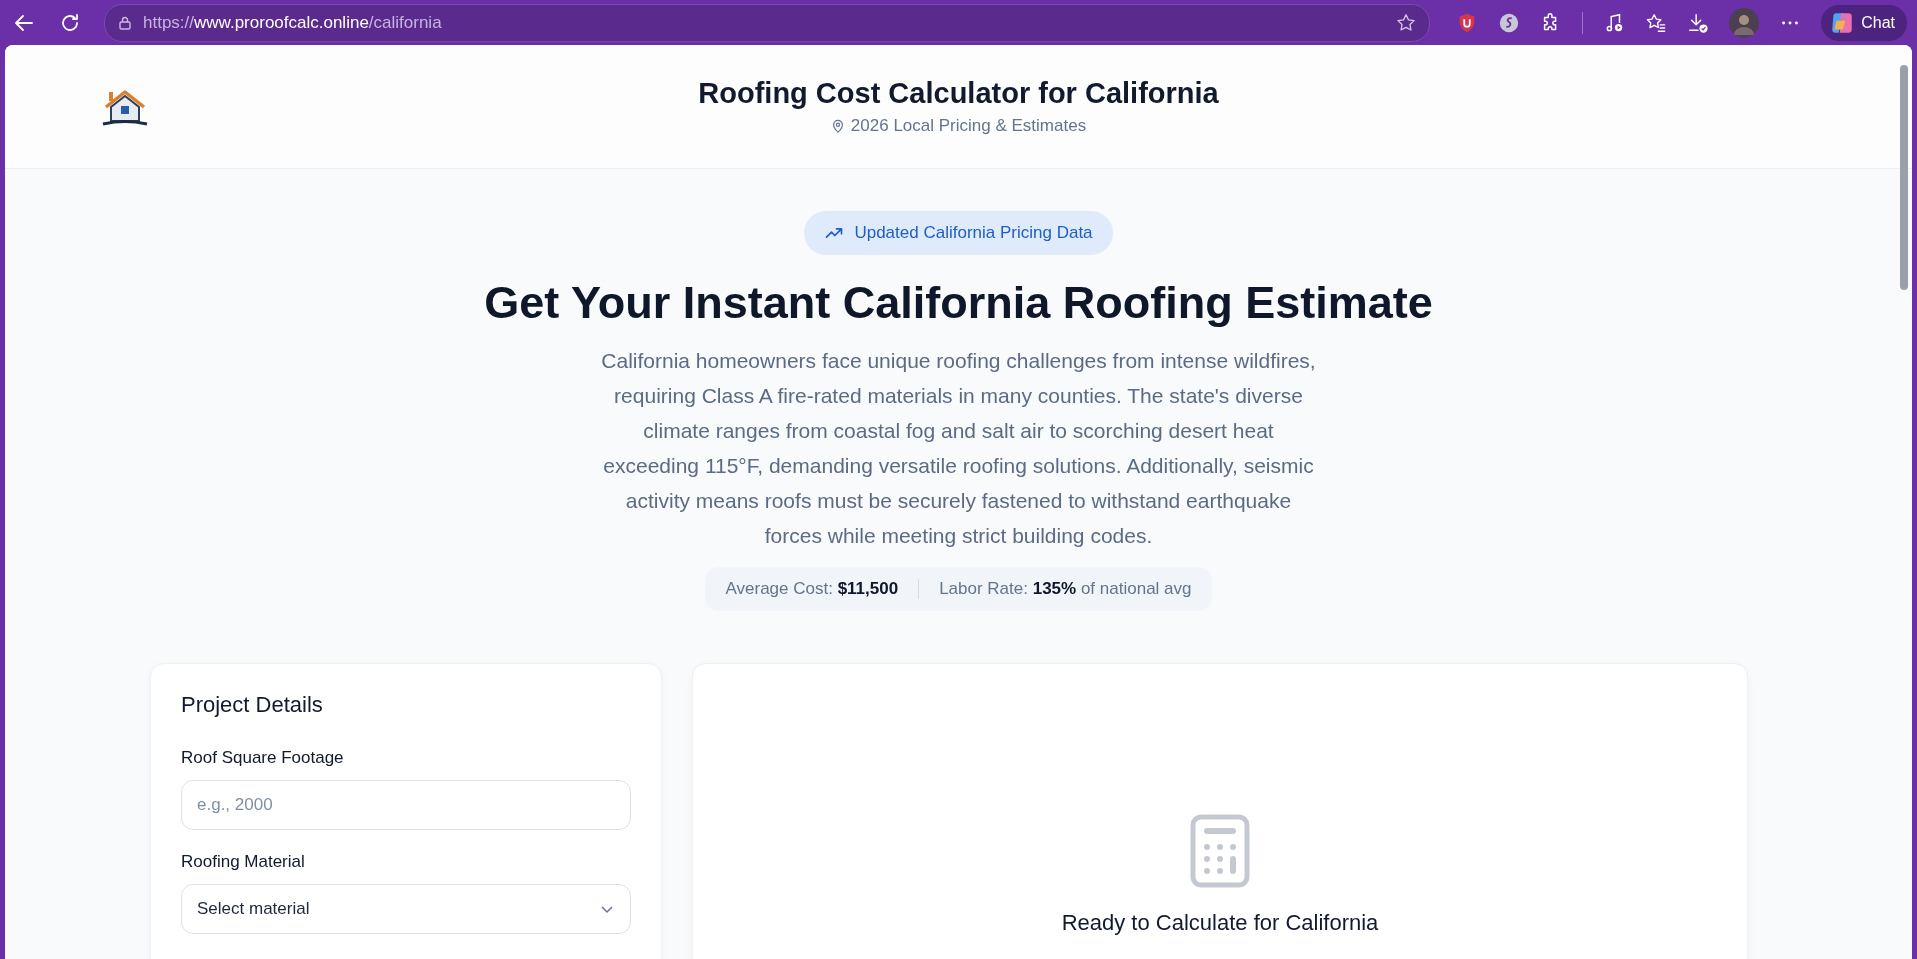 Image resolution: width=1917 pixels, height=959 pixels. Describe the element at coordinates (252, 705) in the screenshot. I see `card-title: Project Details` at that location.